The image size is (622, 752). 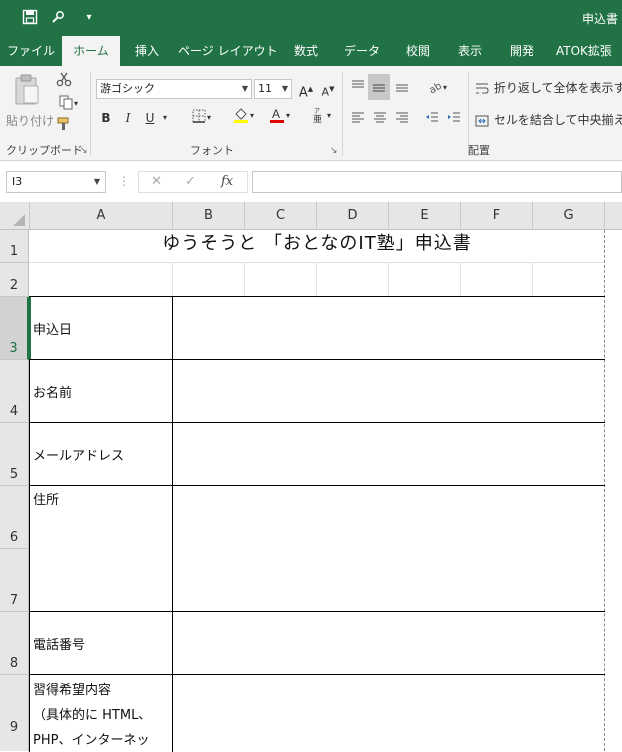 I want to click on wrap-text-button: 折り返して全体を表示する, so click(x=548, y=88).